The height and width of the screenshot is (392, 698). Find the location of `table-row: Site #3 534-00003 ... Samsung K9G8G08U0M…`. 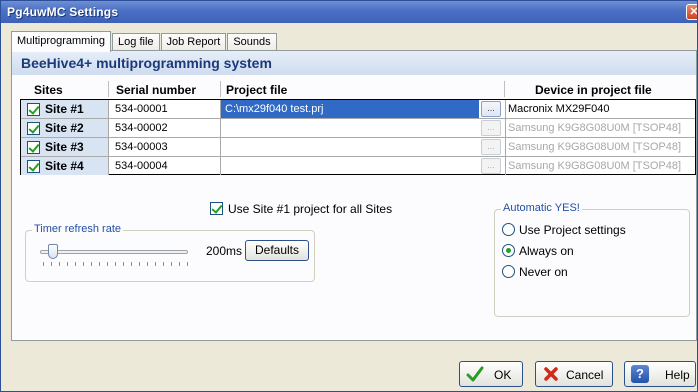

table-row: Site #3 534-00003 ... Samsung K9G8G08U0M… is located at coordinates (358, 147).